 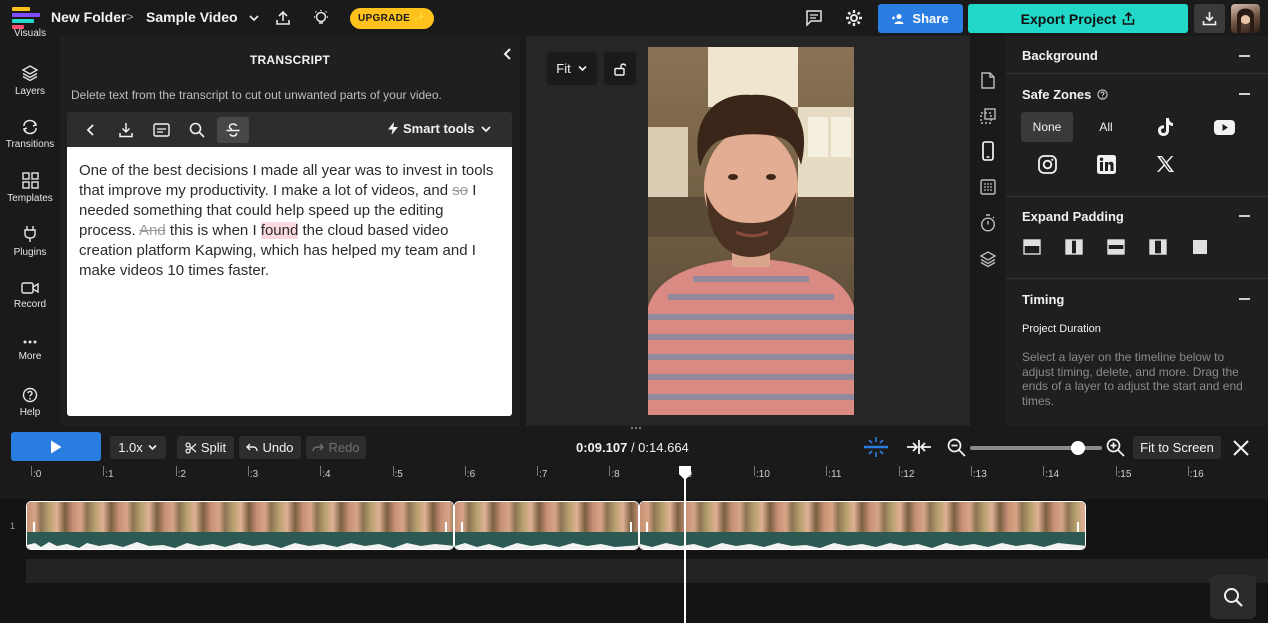 What do you see at coordinates (109, 474) in the screenshot?
I see `ruler-tick-label: :1` at bounding box center [109, 474].